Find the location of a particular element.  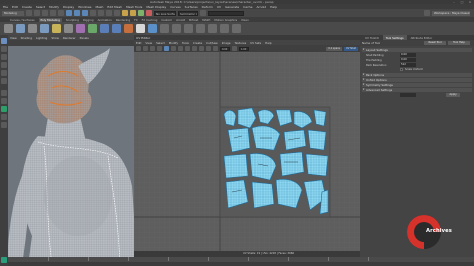

shelf-tab-fx: FX is located at coordinates (136, 20).